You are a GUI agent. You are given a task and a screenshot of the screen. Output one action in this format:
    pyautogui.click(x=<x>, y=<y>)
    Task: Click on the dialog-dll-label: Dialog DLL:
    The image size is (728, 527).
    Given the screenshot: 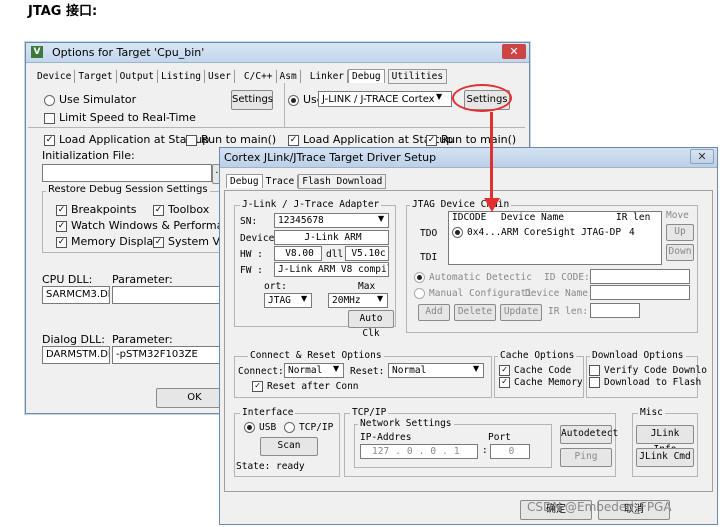 What is the action you would take?
    pyautogui.click(x=73, y=339)
    